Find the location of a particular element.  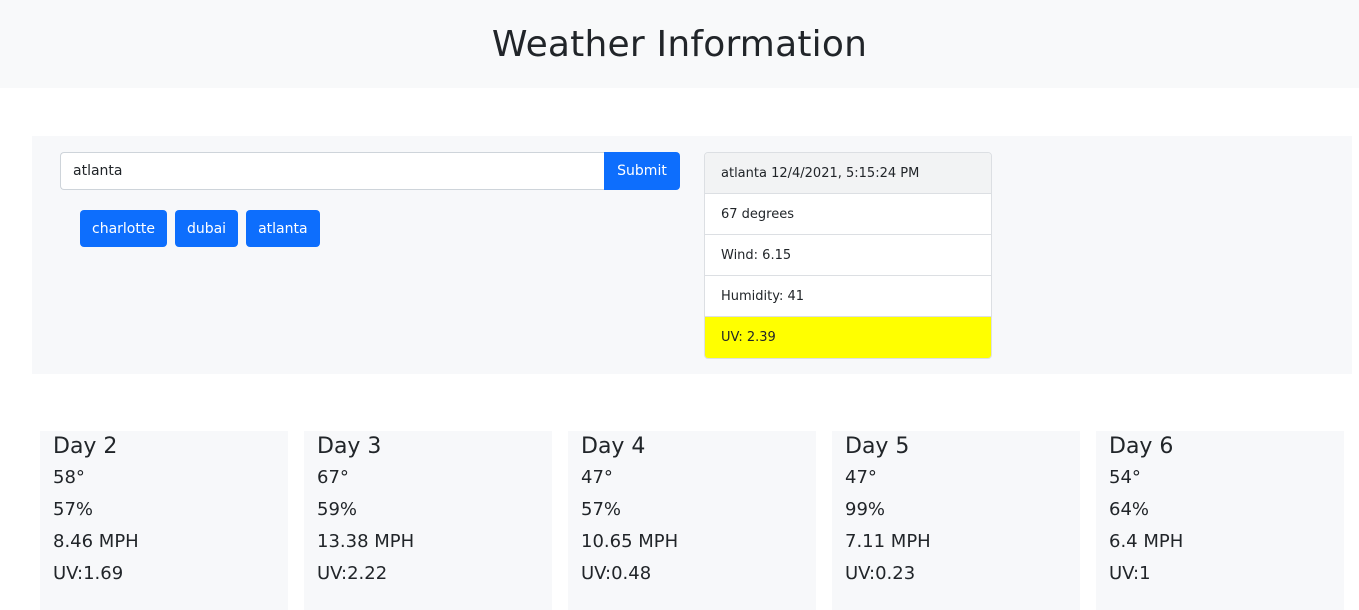

current-wind: Wind: 6.15 is located at coordinates (848, 255).